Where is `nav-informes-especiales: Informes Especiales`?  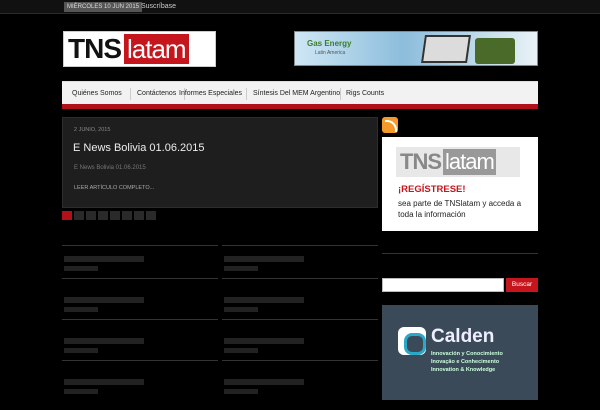
nav-informes-especiales: Informes Especiales is located at coordinates (210, 93).